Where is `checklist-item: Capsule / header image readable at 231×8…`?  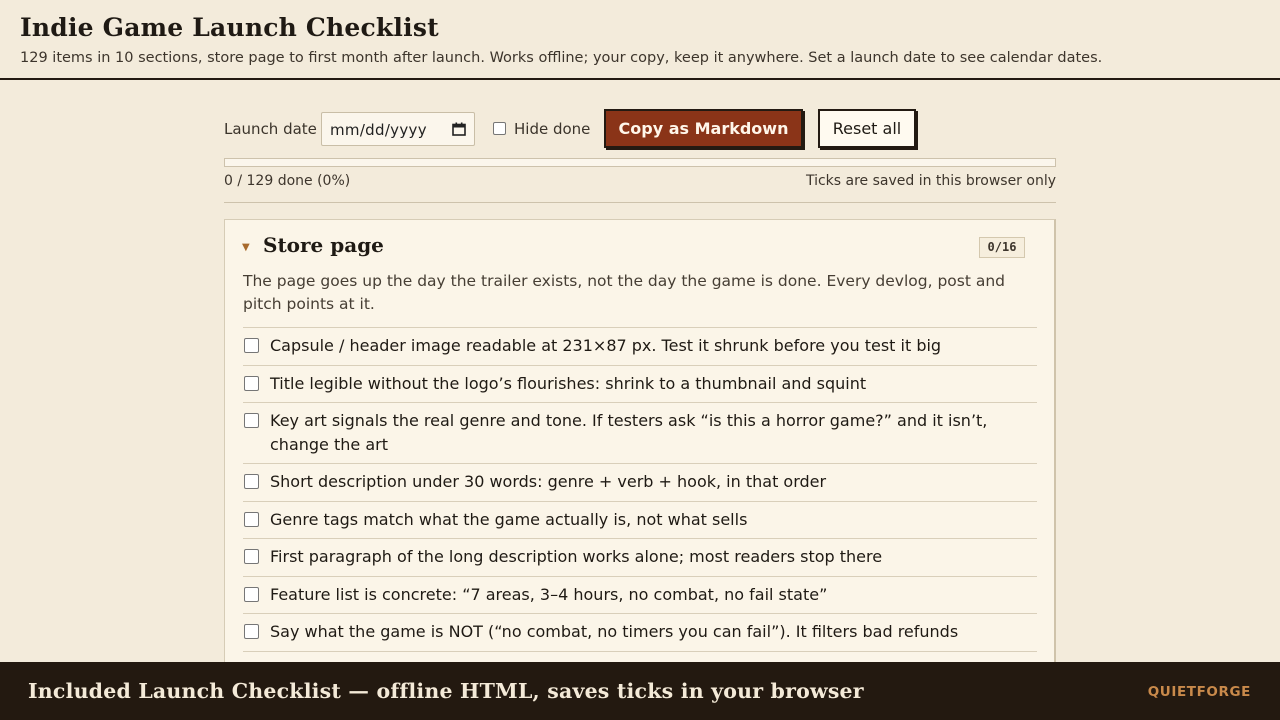
checklist-item: Capsule / header image readable at 231×8… is located at coordinates (640, 346).